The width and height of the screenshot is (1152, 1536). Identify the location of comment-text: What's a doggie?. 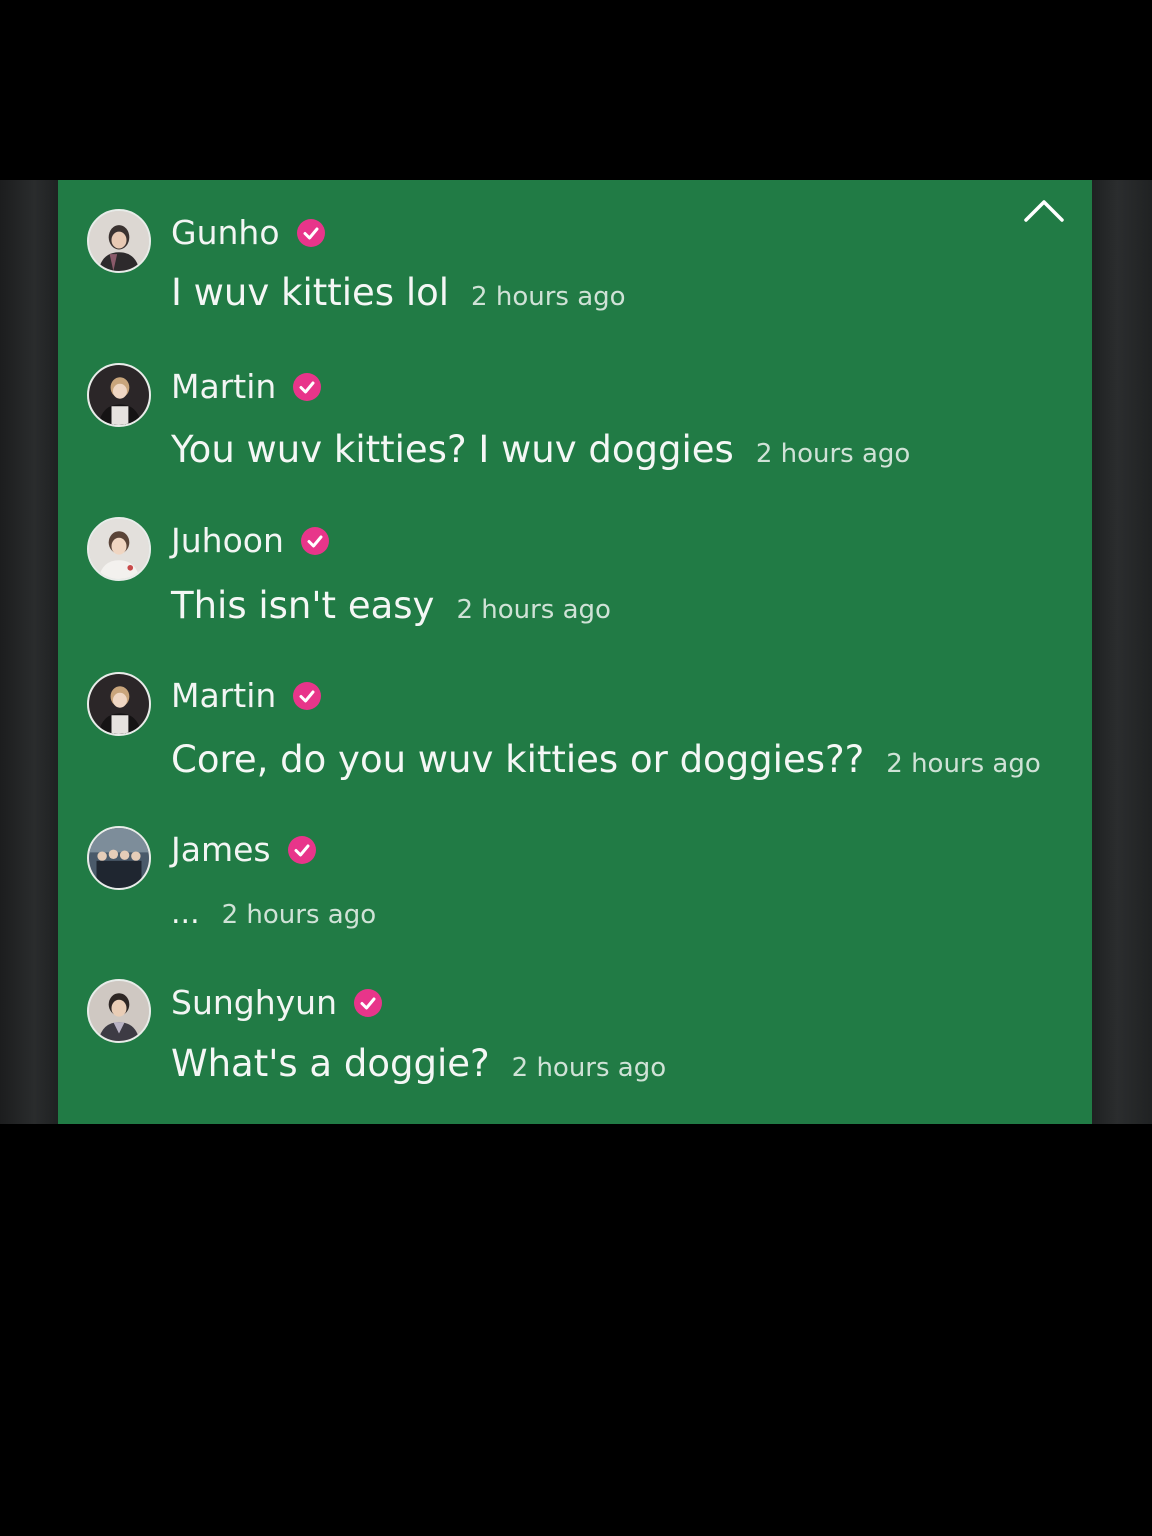
(330, 1063).